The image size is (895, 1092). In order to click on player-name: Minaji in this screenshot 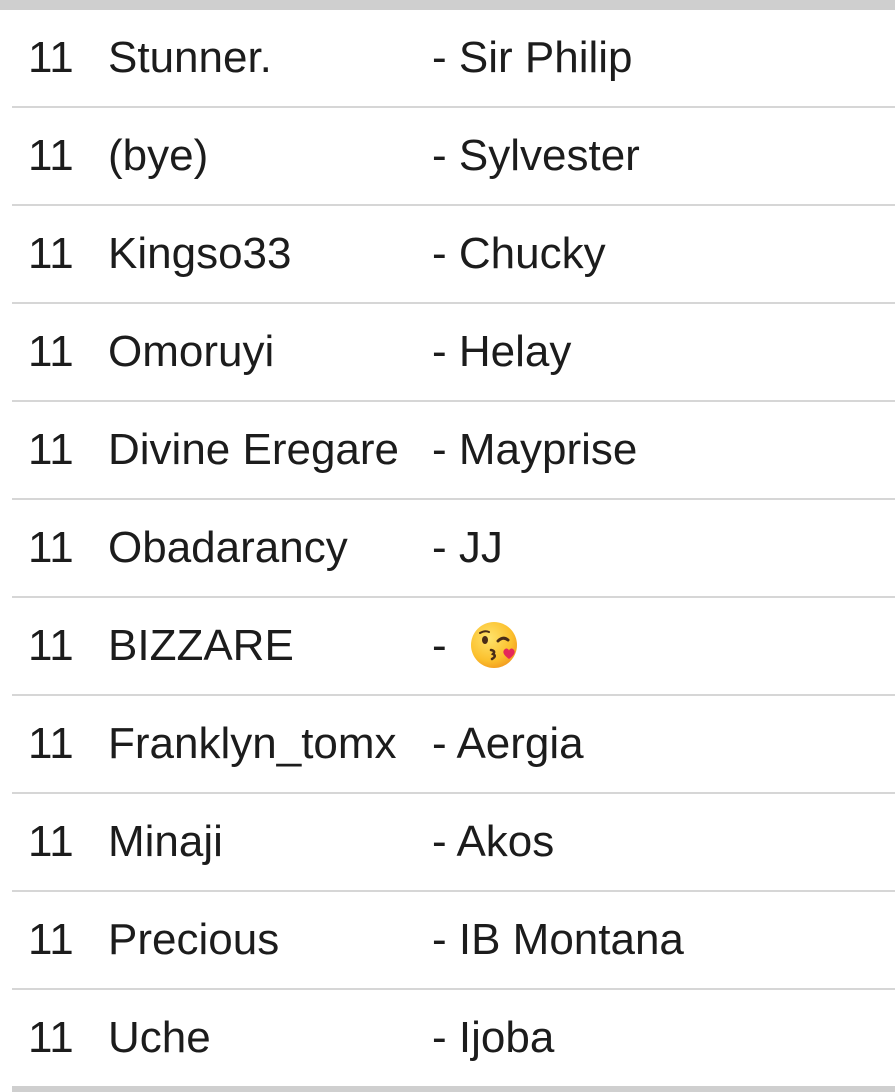, I will do `click(165, 841)`.